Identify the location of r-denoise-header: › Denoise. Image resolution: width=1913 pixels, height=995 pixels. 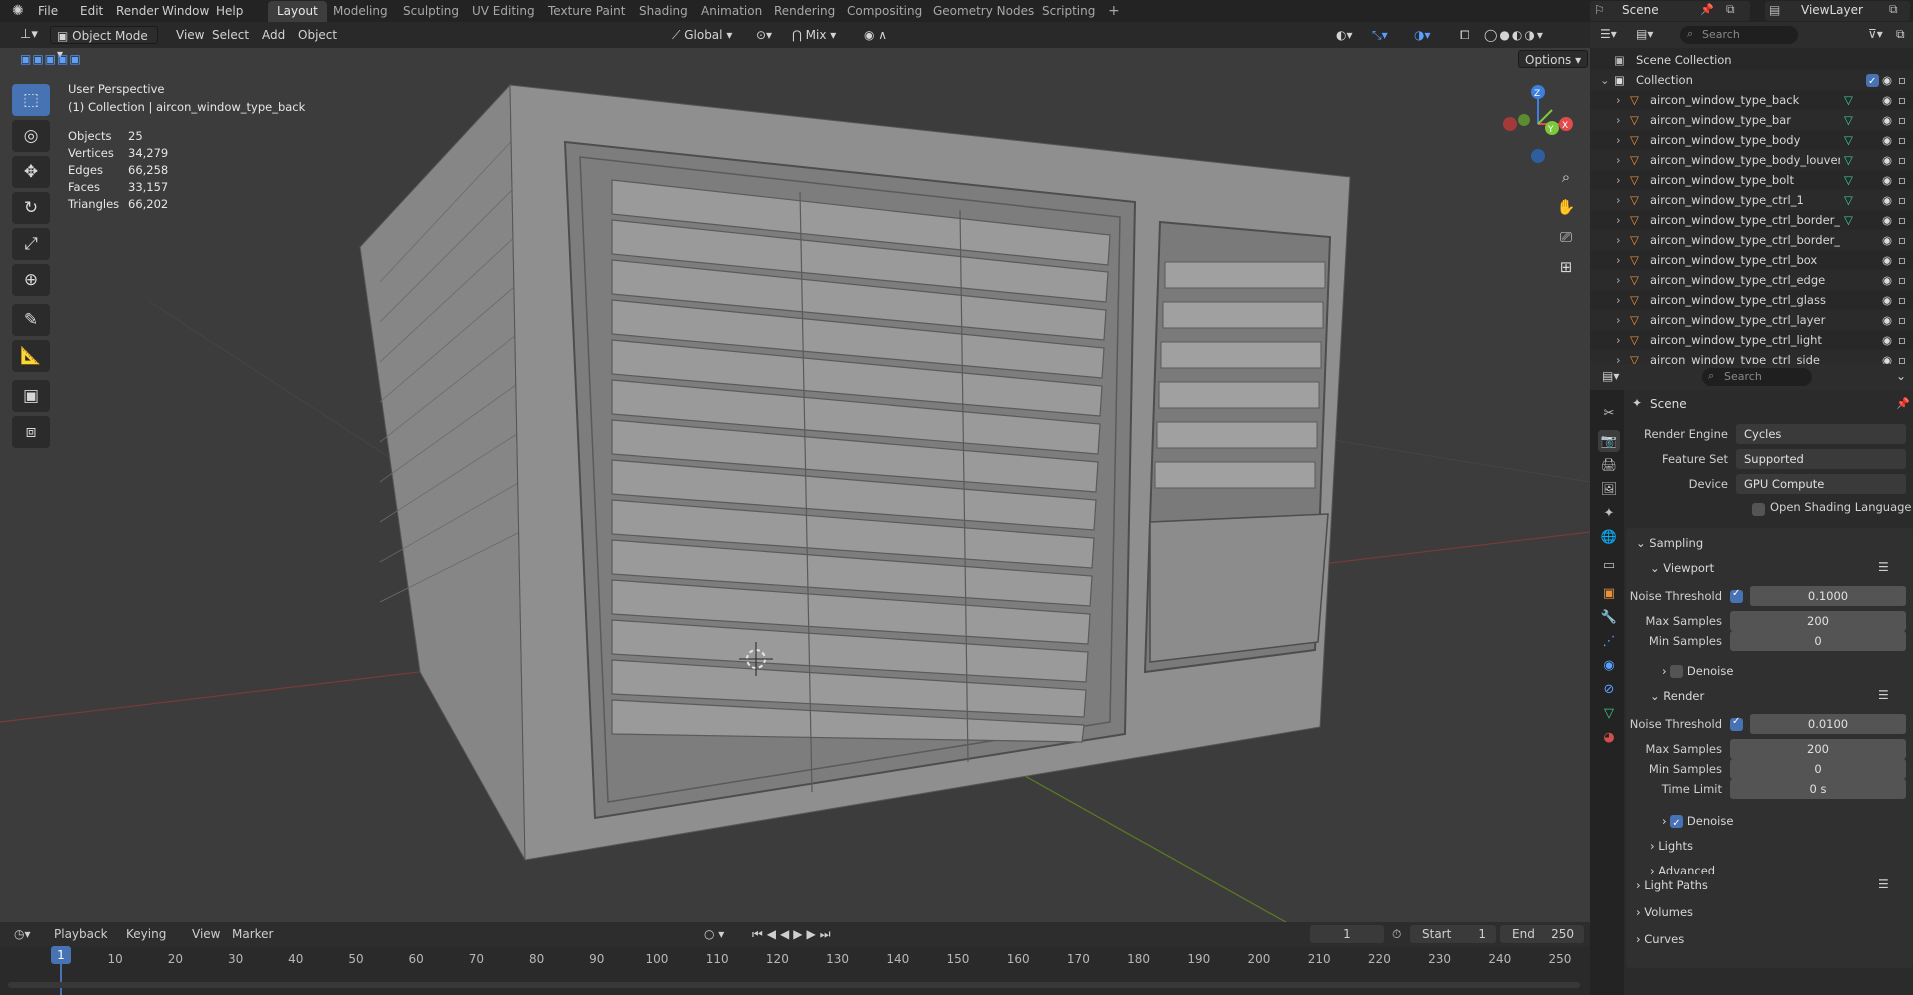
(1697, 822).